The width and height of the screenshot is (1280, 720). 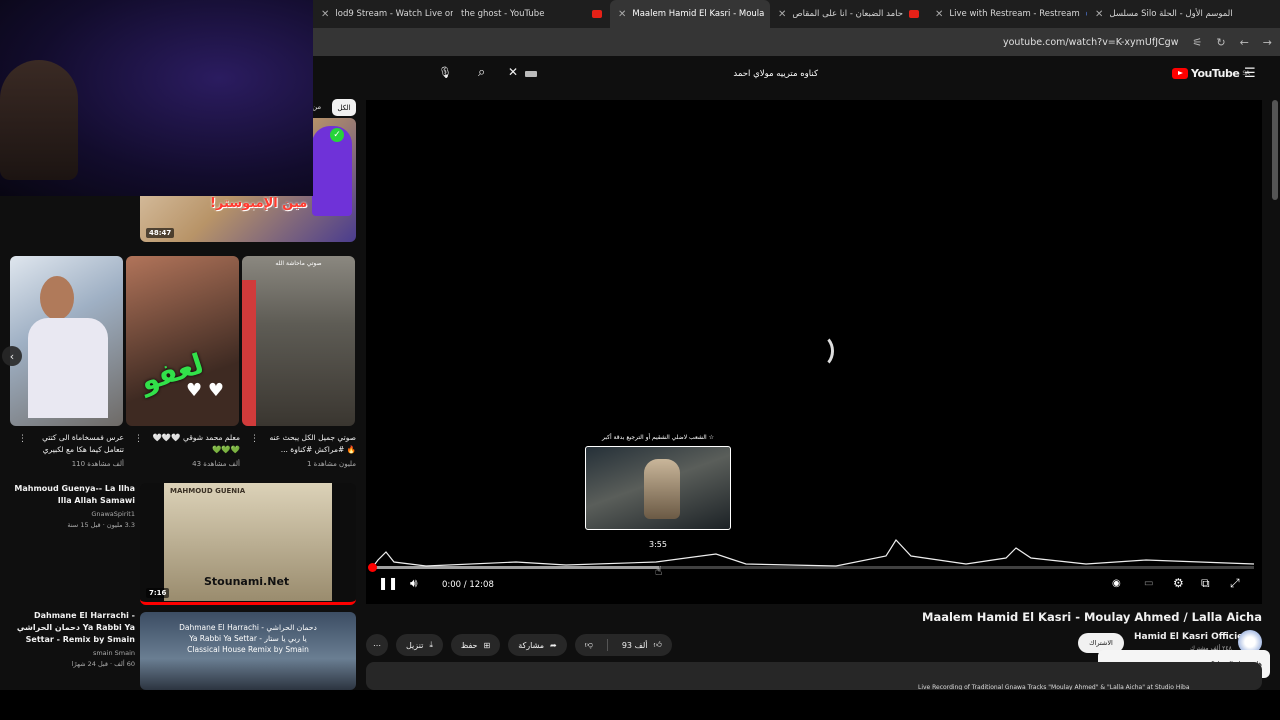 I want to click on like-dislike-group: 👎︎ 93 ألف 👍︎, so click(x=623, y=645).